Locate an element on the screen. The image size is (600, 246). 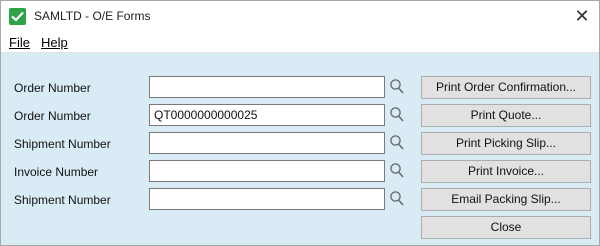
invoice-number-input is located at coordinates (267, 171).